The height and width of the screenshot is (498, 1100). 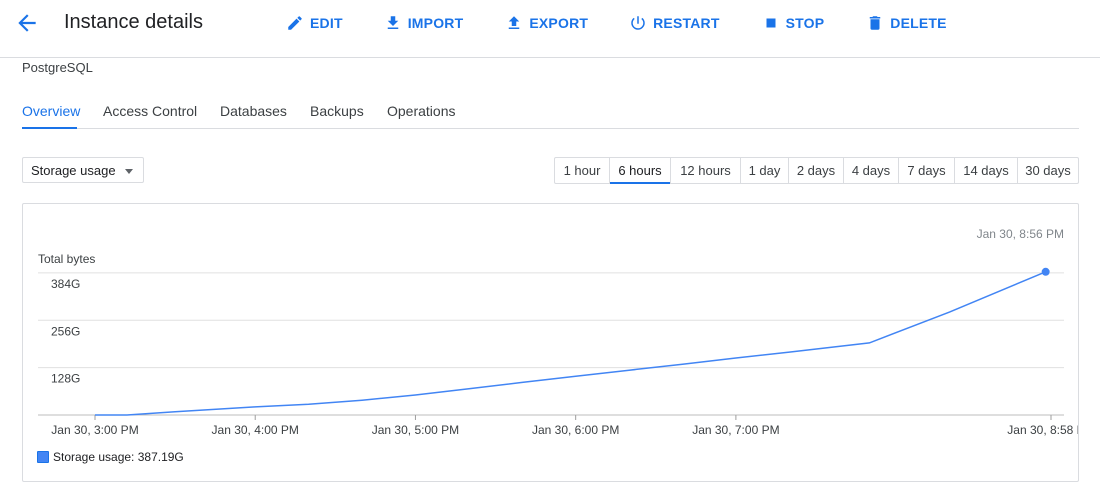 What do you see at coordinates (57, 67) in the screenshot?
I see `instance-type: PostgreSQL` at bounding box center [57, 67].